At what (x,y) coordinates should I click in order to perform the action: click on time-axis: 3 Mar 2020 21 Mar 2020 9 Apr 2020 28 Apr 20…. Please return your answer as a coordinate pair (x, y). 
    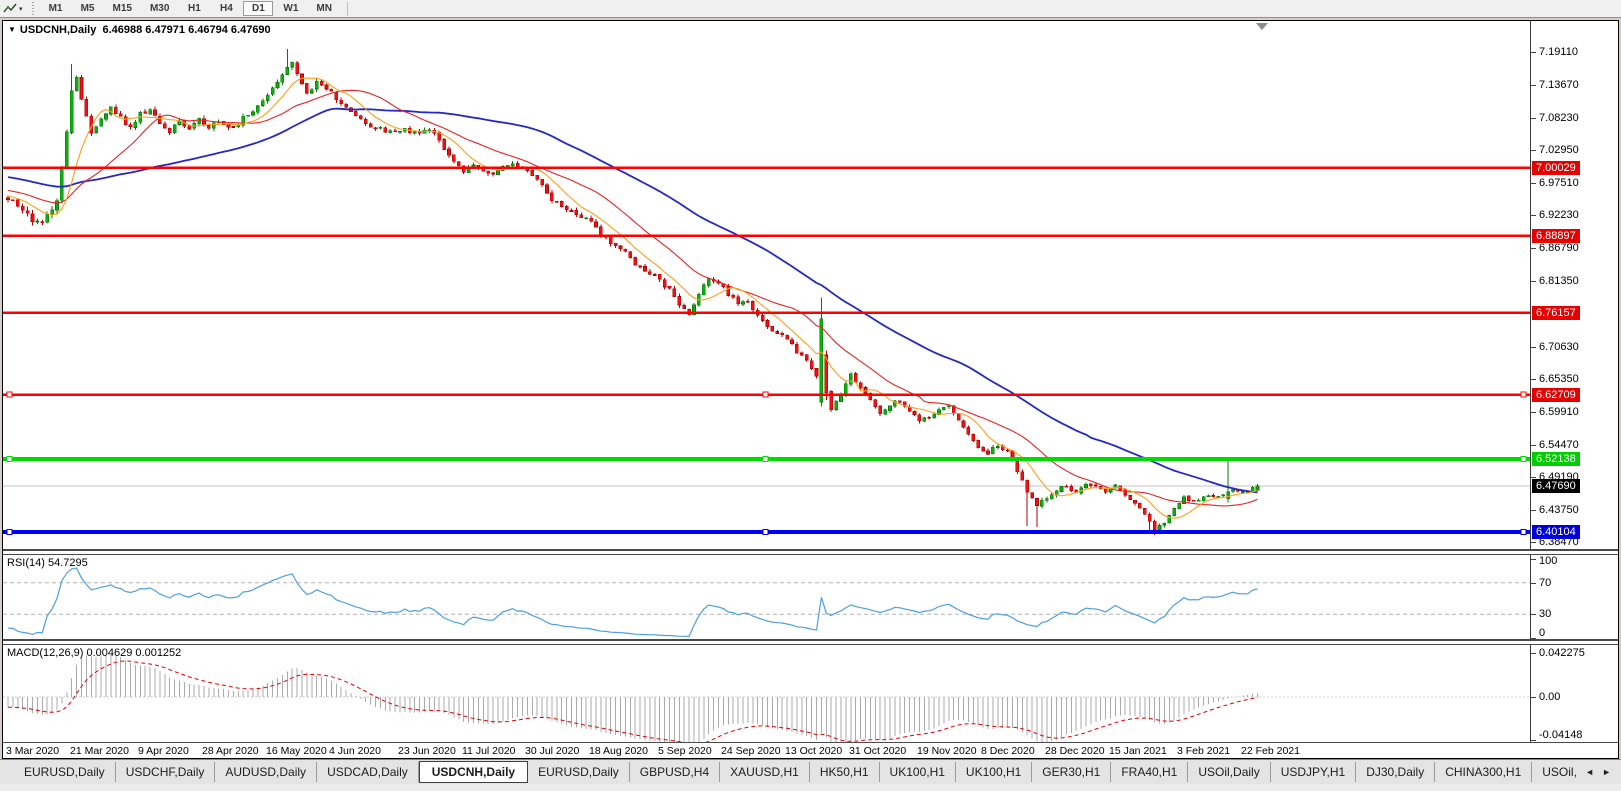
    Looking at the image, I should click on (810, 750).